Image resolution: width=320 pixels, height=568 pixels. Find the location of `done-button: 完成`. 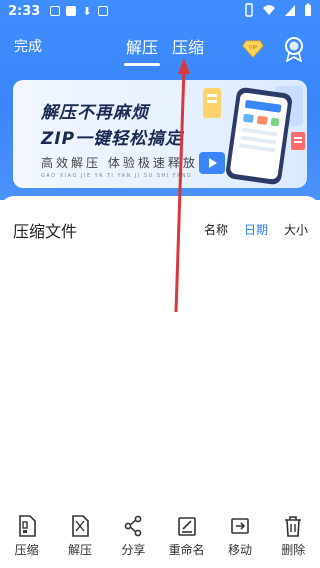

done-button: 完成 is located at coordinates (28, 46).